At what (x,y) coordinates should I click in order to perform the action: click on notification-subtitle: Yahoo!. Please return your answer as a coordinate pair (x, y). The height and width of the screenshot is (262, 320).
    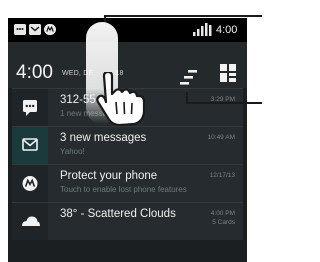
    Looking at the image, I should click on (72, 151).